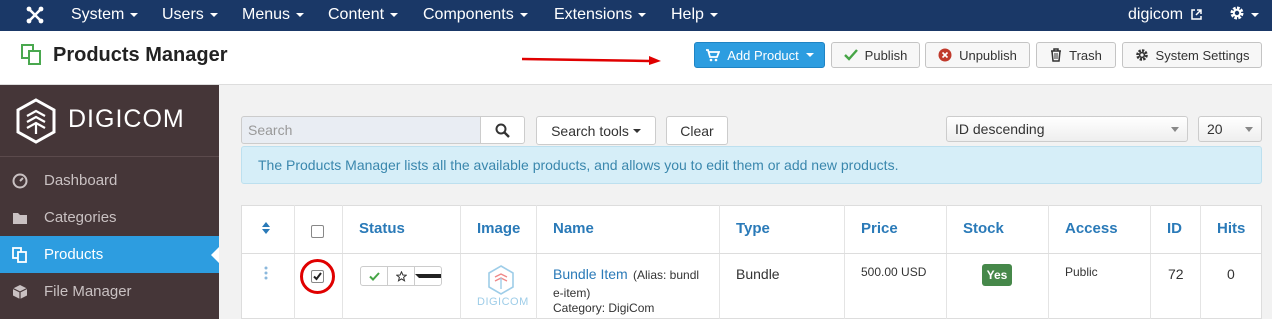 Image resolution: width=1272 pixels, height=319 pixels. I want to click on site-link: digicom, so click(1165, 15).